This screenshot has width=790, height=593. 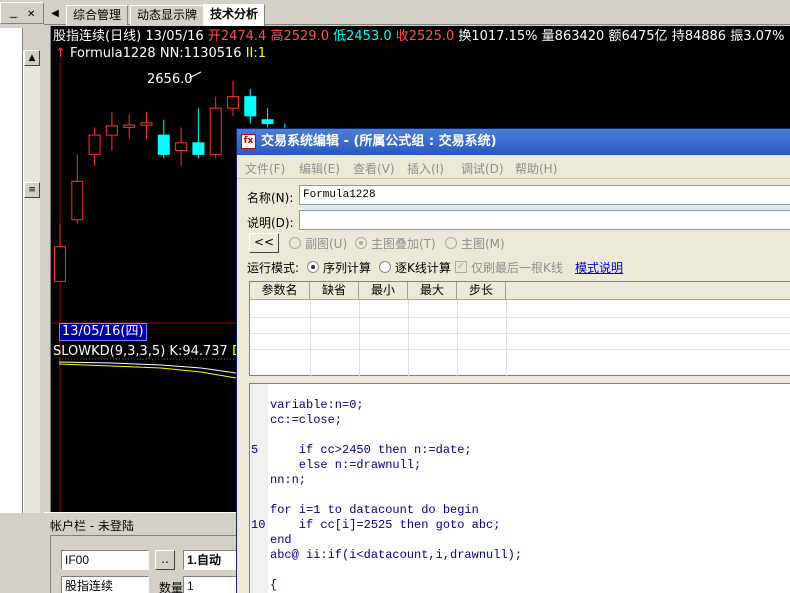 What do you see at coordinates (425, 168) in the screenshot?
I see `menu-insert: 插入(I)` at bounding box center [425, 168].